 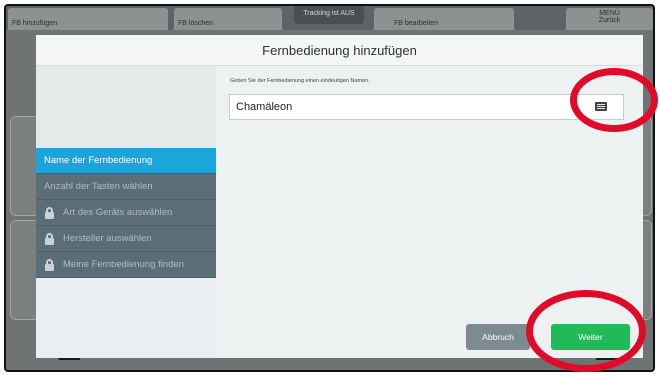 I want to click on step-label: Art des Geräts auswählen, so click(x=118, y=212).